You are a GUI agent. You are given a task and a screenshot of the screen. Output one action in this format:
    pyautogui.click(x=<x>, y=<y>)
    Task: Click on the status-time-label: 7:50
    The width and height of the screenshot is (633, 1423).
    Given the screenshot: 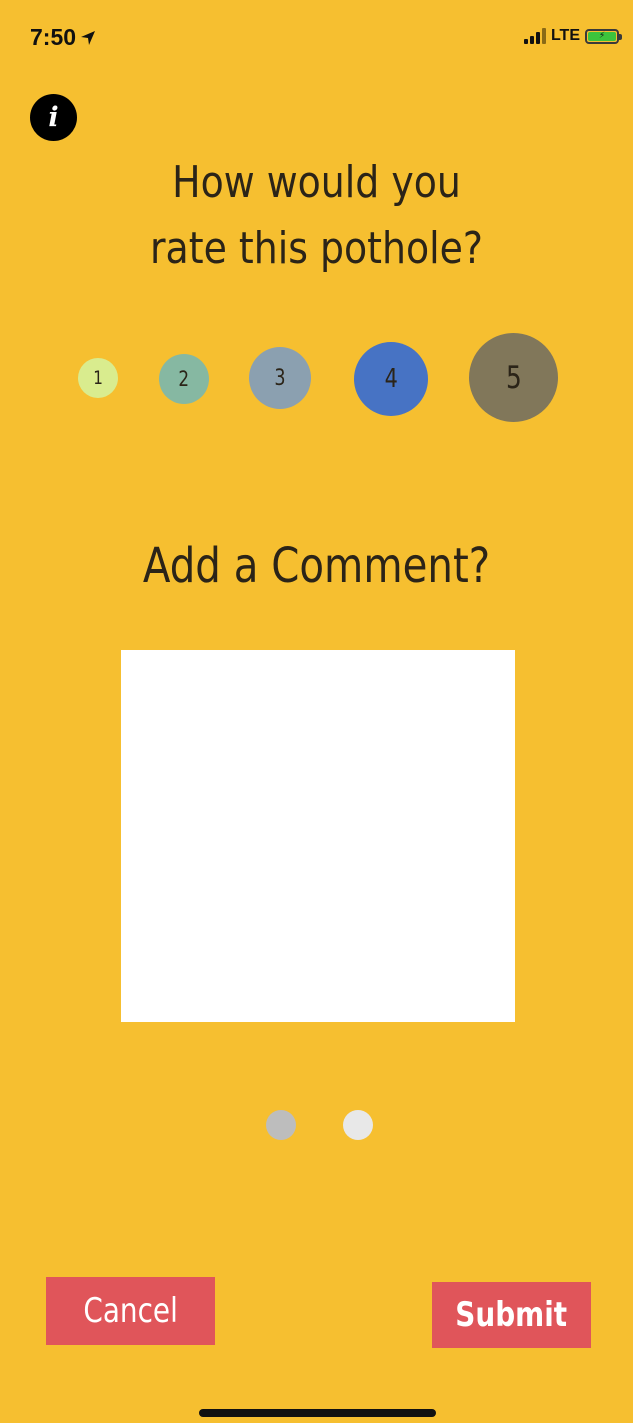 What is the action you would take?
    pyautogui.click(x=53, y=37)
    